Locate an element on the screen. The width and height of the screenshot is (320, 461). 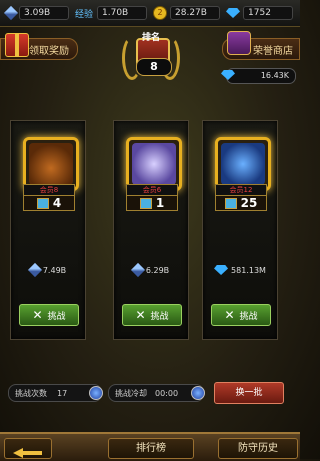
attempts-field: 挑战次数 17 is located at coordinates (55, 393).